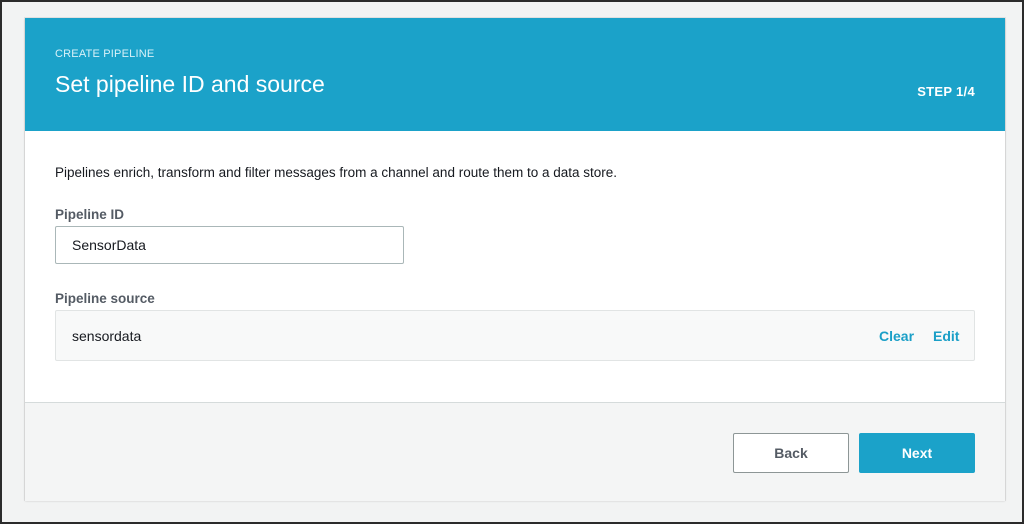  Describe the element at coordinates (90, 214) in the screenshot. I see `pipeline-id-label: Pipeline ID` at that location.